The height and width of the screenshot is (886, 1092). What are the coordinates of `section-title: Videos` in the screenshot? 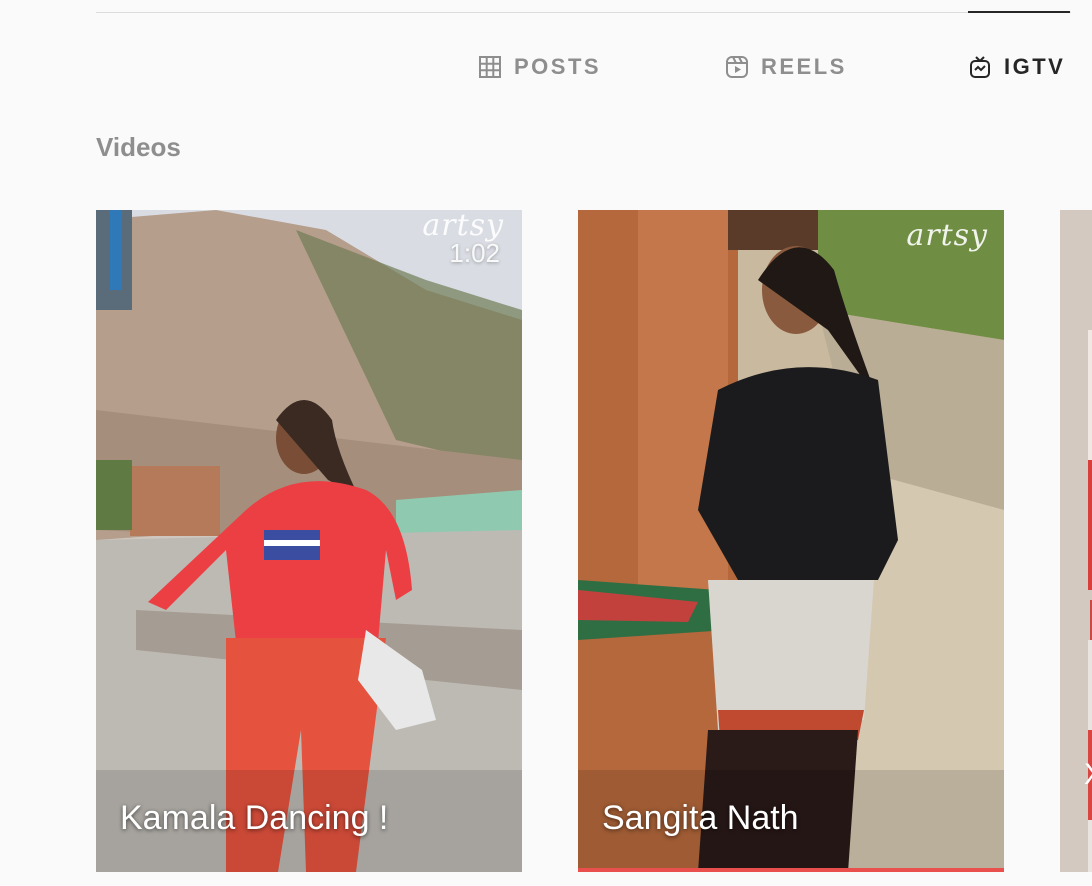 It's located at (138, 147).